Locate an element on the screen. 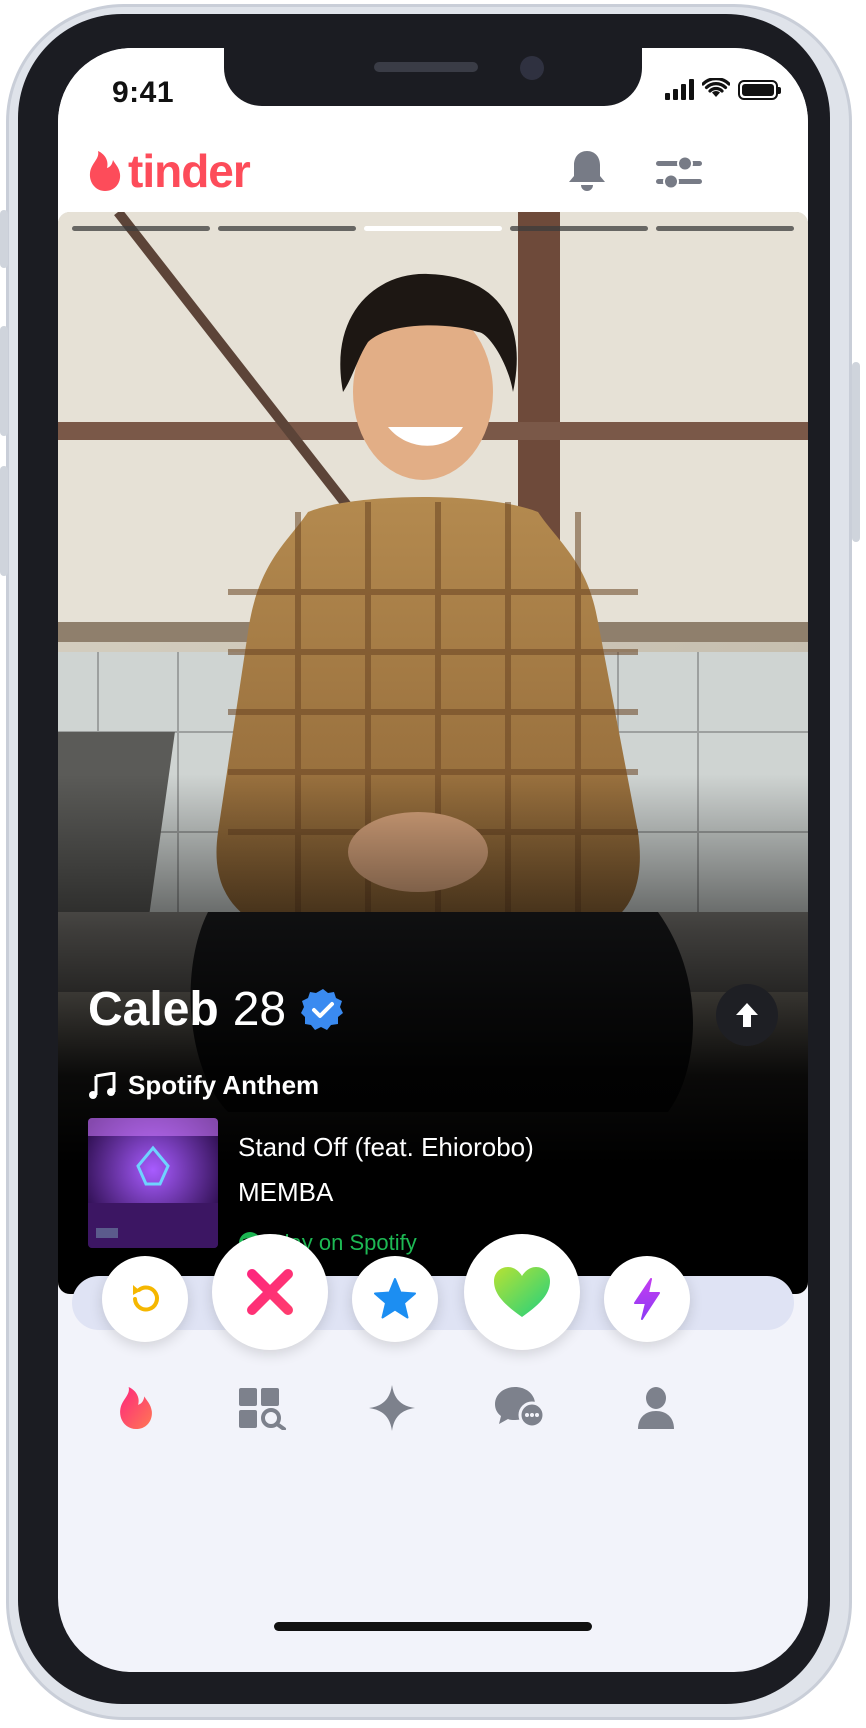 Image resolution: width=866 pixels, height=1728 pixels. profile-name-row: Caleb 28 is located at coordinates (217, 1009).